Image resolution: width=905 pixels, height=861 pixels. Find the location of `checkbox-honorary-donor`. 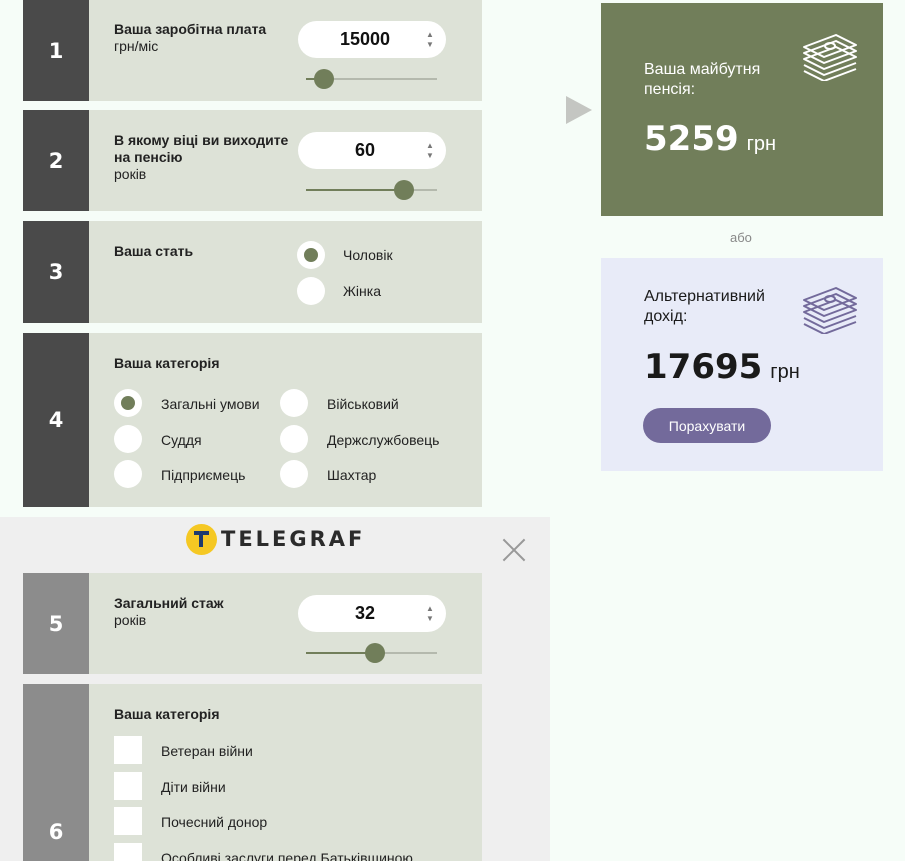

checkbox-honorary-donor is located at coordinates (128, 821).